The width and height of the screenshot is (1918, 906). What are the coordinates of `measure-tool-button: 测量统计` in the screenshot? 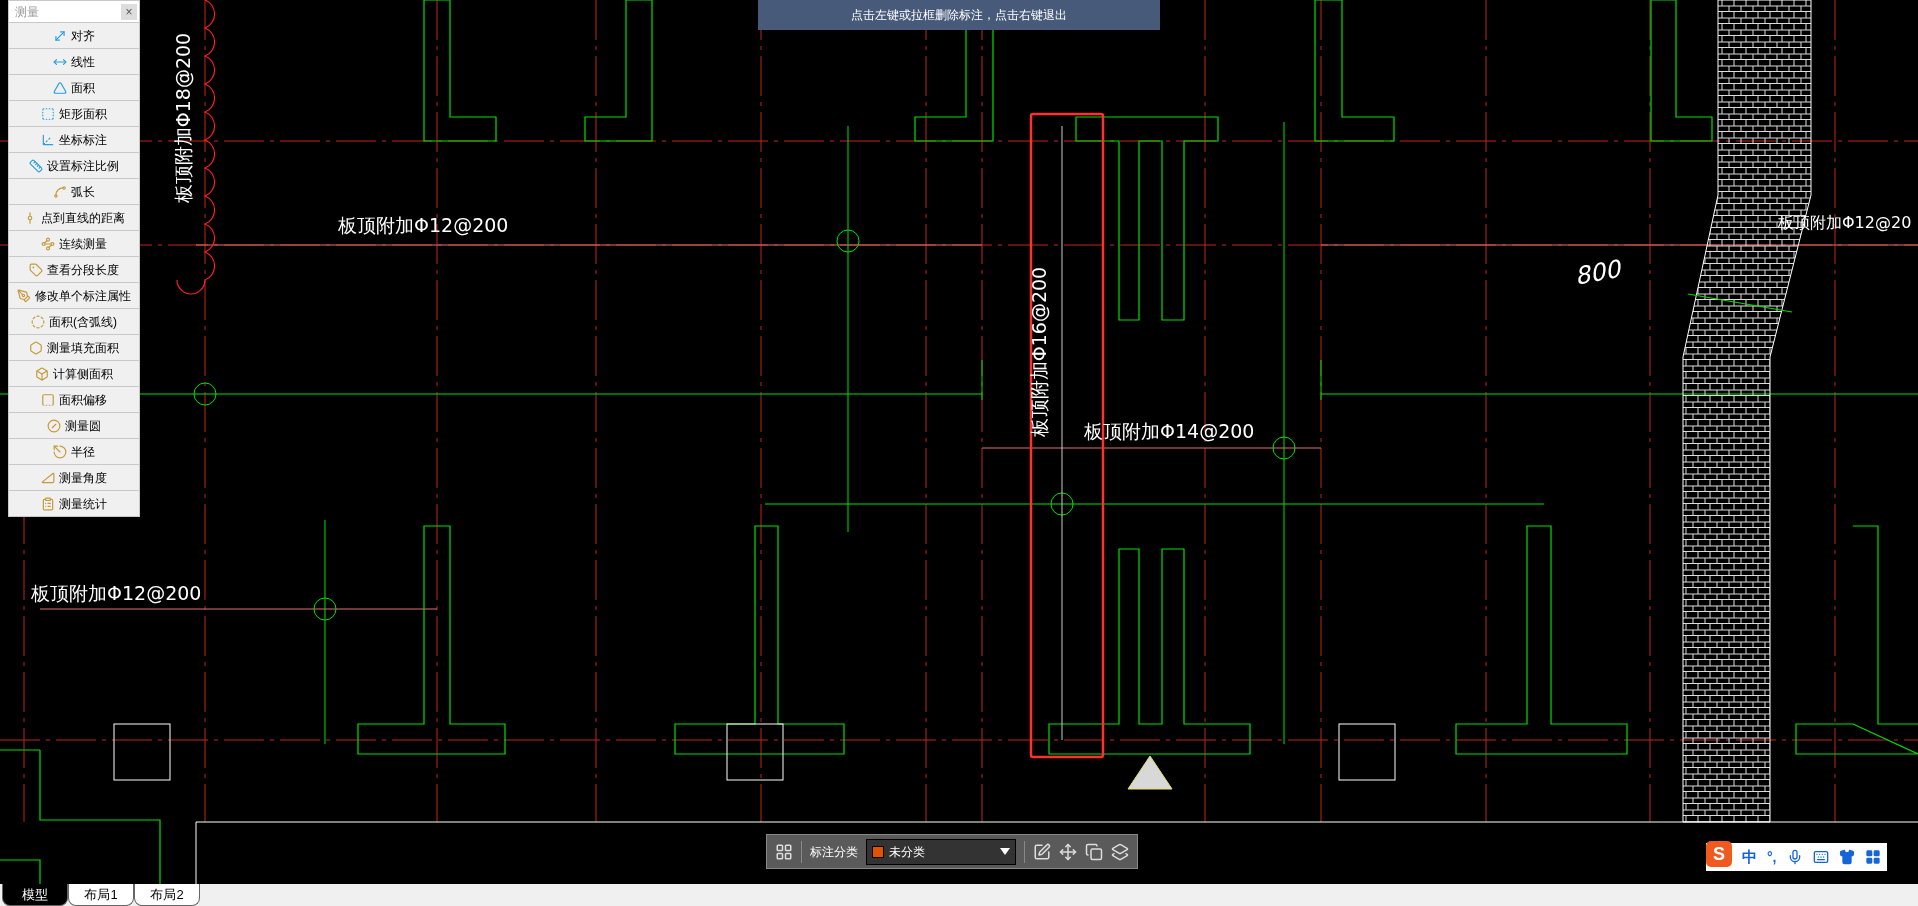 It's located at (74, 503).